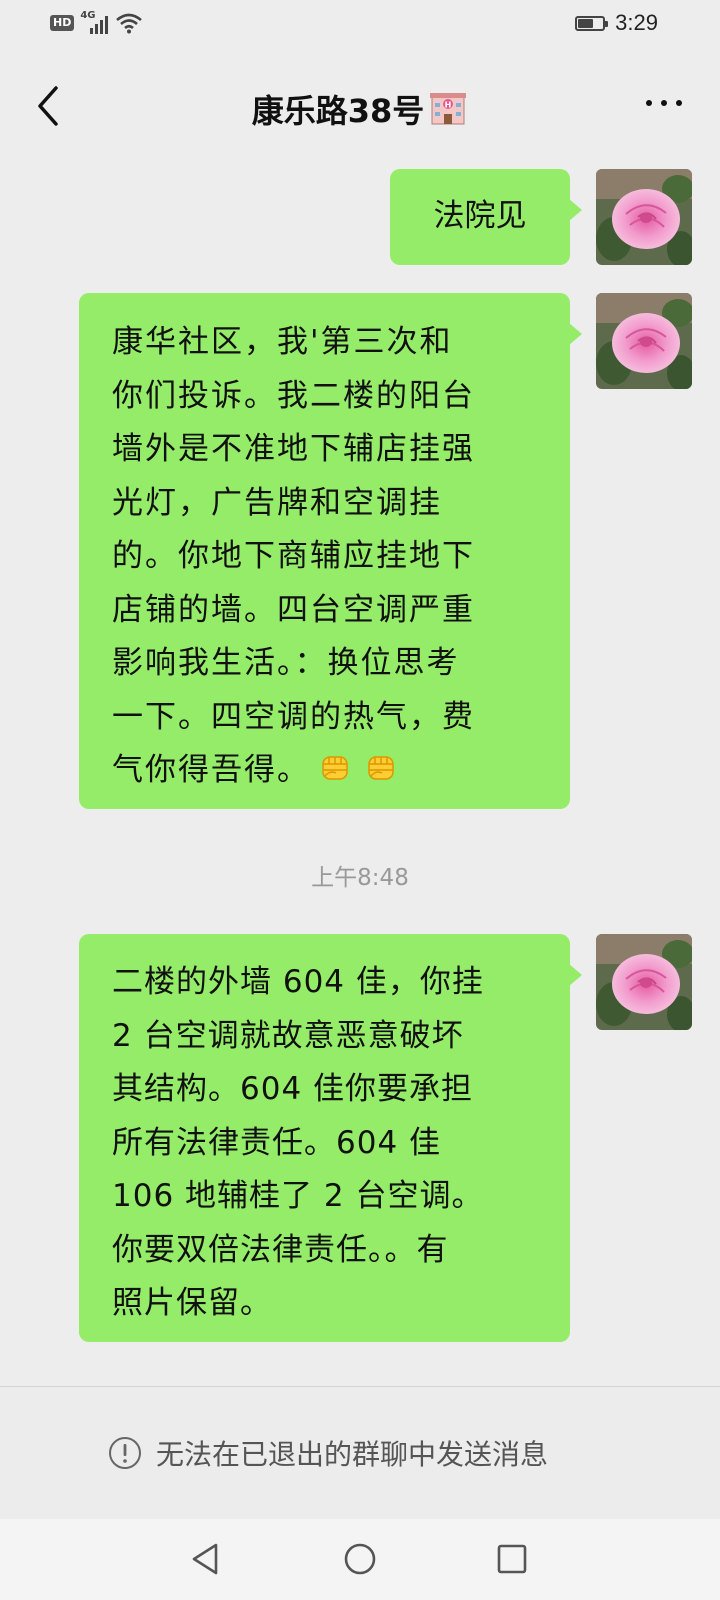 This screenshot has height=1600, width=720. What do you see at coordinates (352, 1454) in the screenshot?
I see `notice-text: 无法在已退出的群聊中发送消息` at bounding box center [352, 1454].